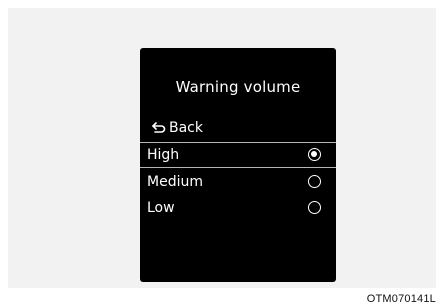 Image resolution: width=444 pixels, height=307 pixels. I want to click on back-label: Back, so click(186, 128).